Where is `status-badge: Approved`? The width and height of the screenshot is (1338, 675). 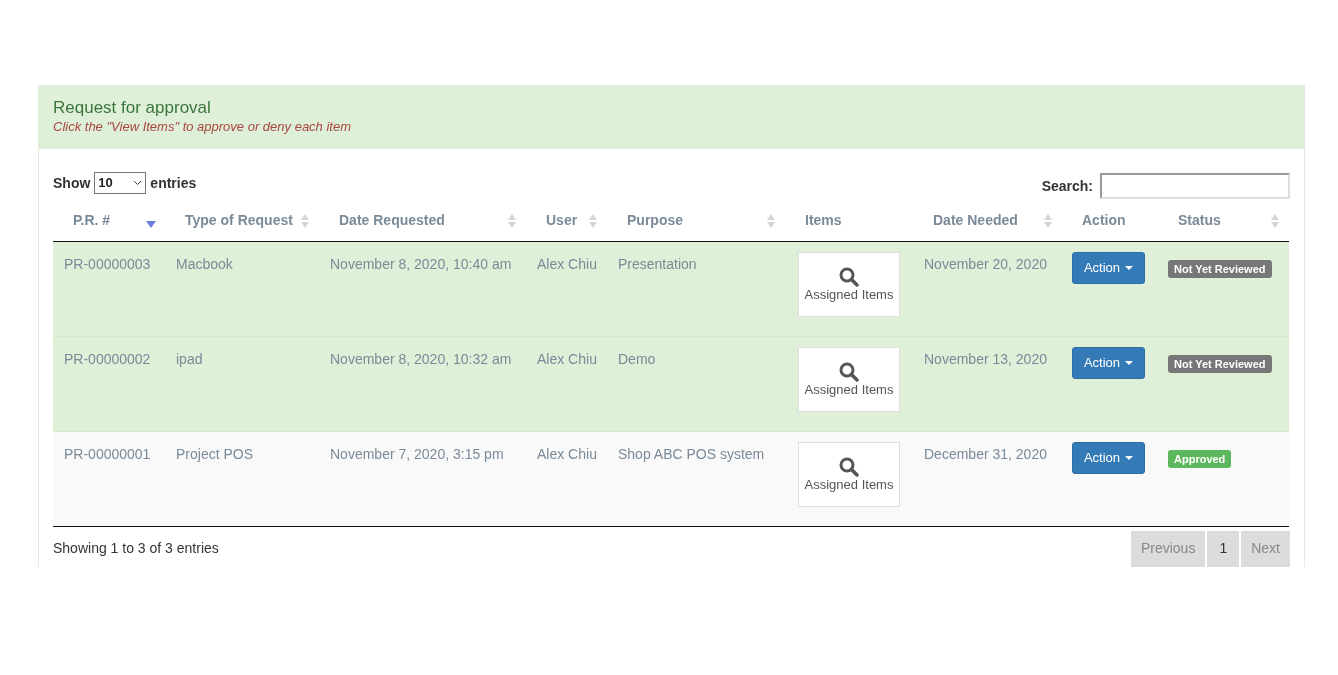 status-badge: Approved is located at coordinates (1200, 458).